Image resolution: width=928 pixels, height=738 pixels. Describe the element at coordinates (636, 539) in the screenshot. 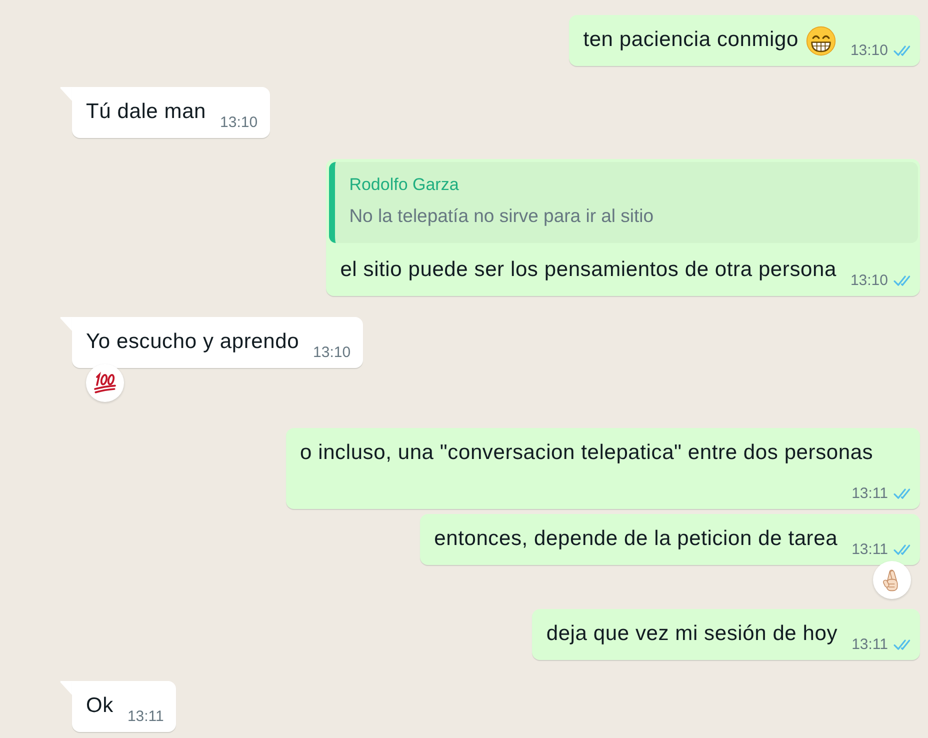

I see `message-text: entonces, depende de la peticion de tarea` at that location.